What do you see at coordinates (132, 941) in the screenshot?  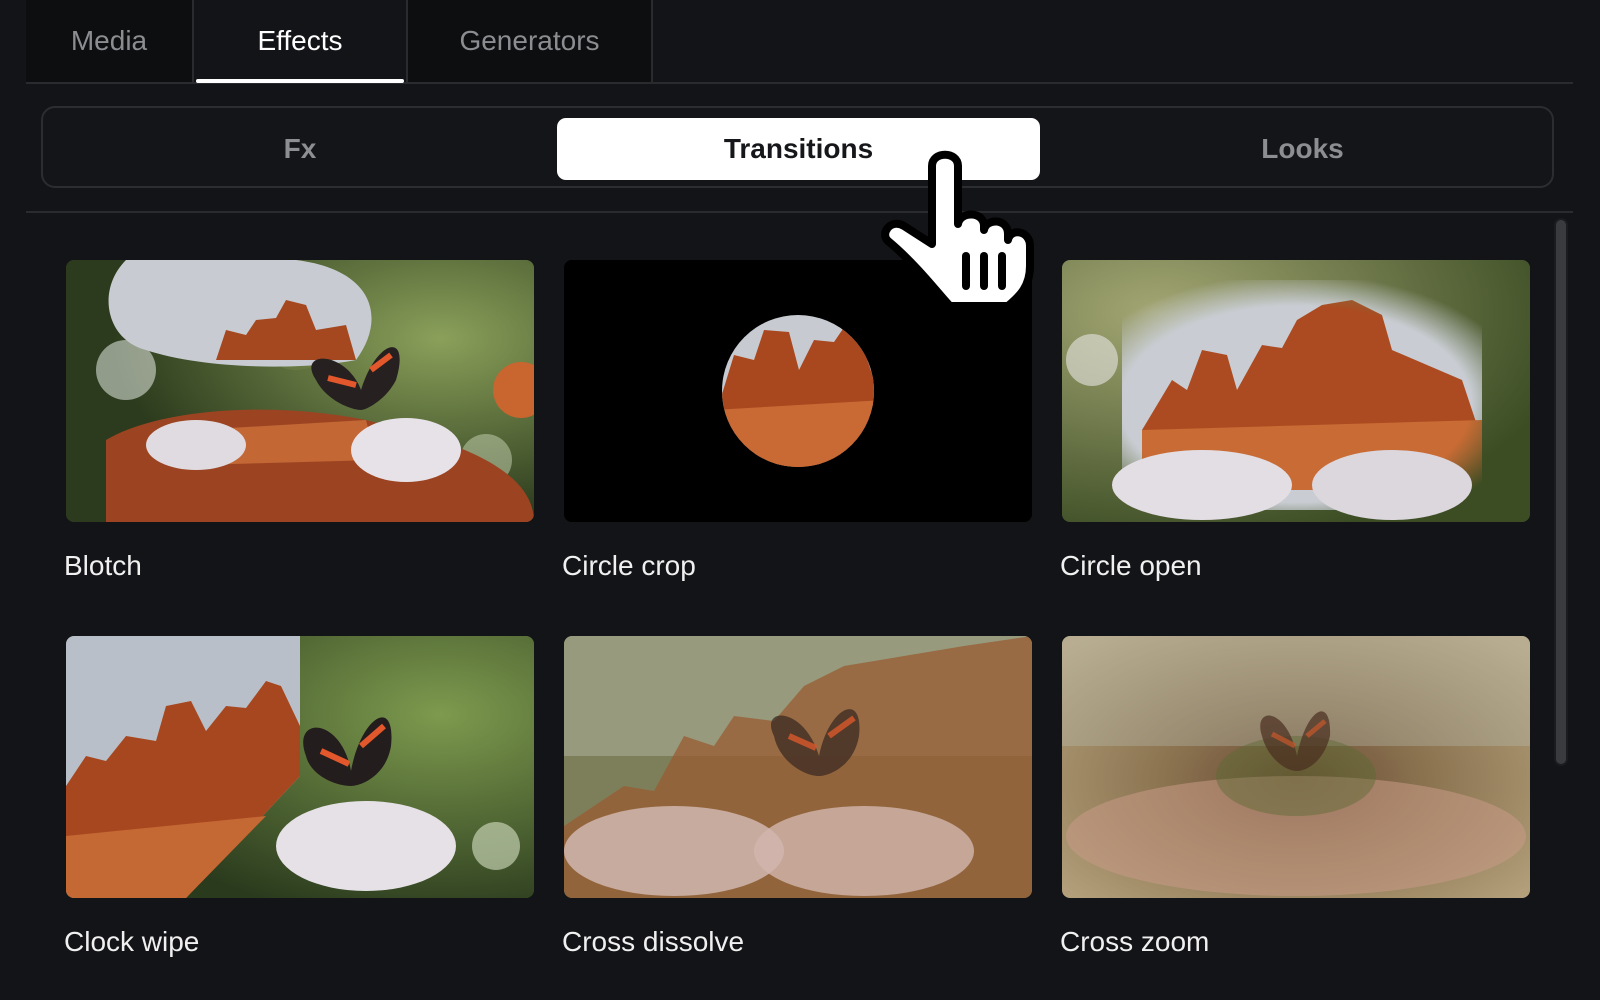 I see `effect-label: Clock wipe` at bounding box center [132, 941].